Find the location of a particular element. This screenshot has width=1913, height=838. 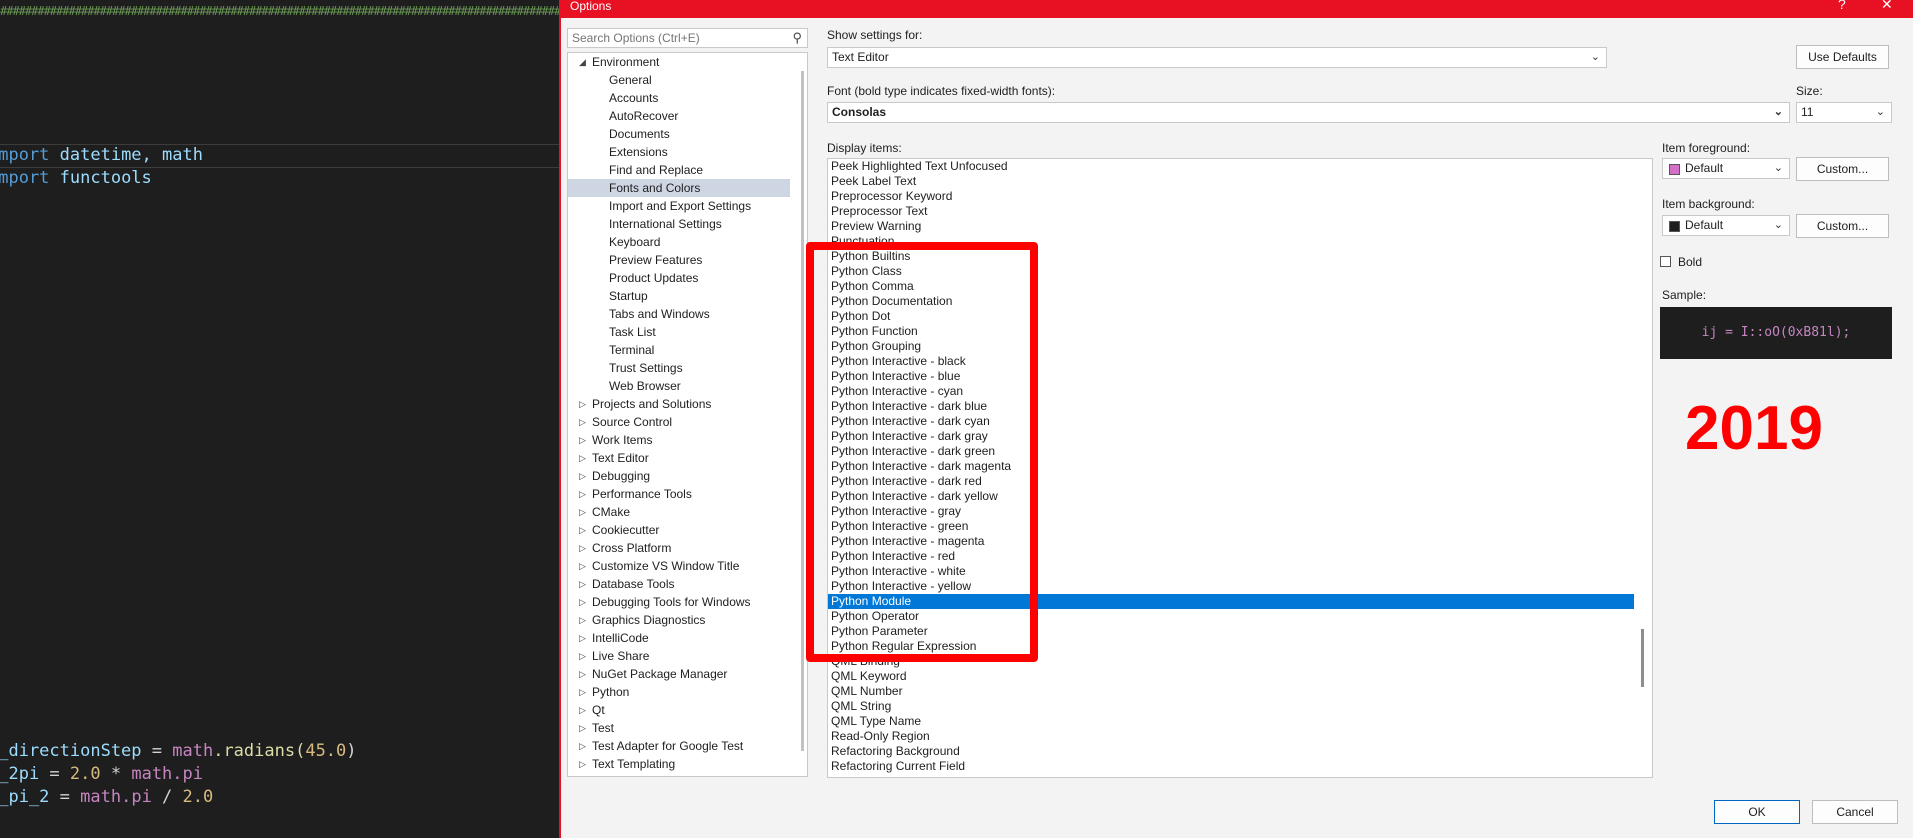

keyword: import is located at coordinates (25, 155).